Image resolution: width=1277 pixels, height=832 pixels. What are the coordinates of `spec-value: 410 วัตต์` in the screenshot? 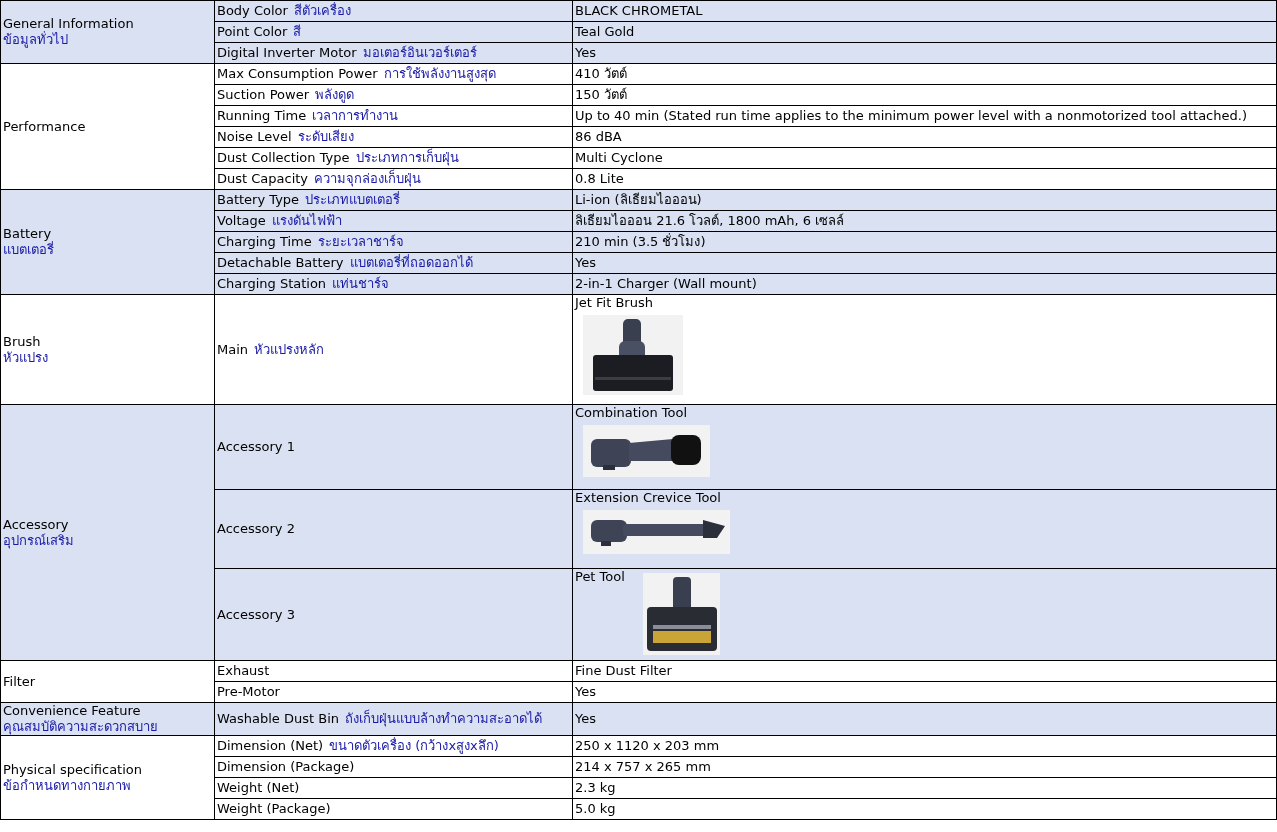 It's located at (601, 73).